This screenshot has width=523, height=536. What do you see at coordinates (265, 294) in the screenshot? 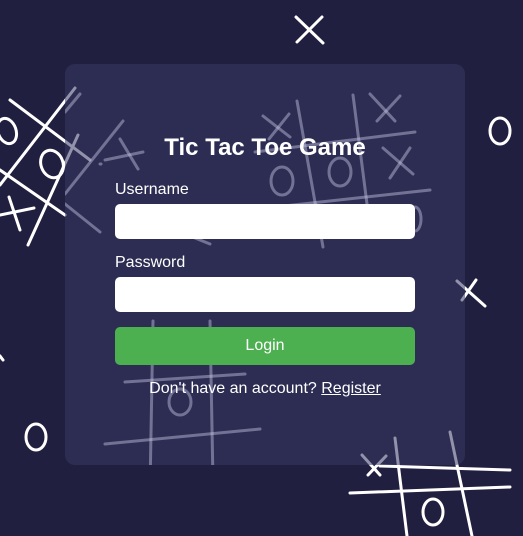
I see `password-input` at bounding box center [265, 294].